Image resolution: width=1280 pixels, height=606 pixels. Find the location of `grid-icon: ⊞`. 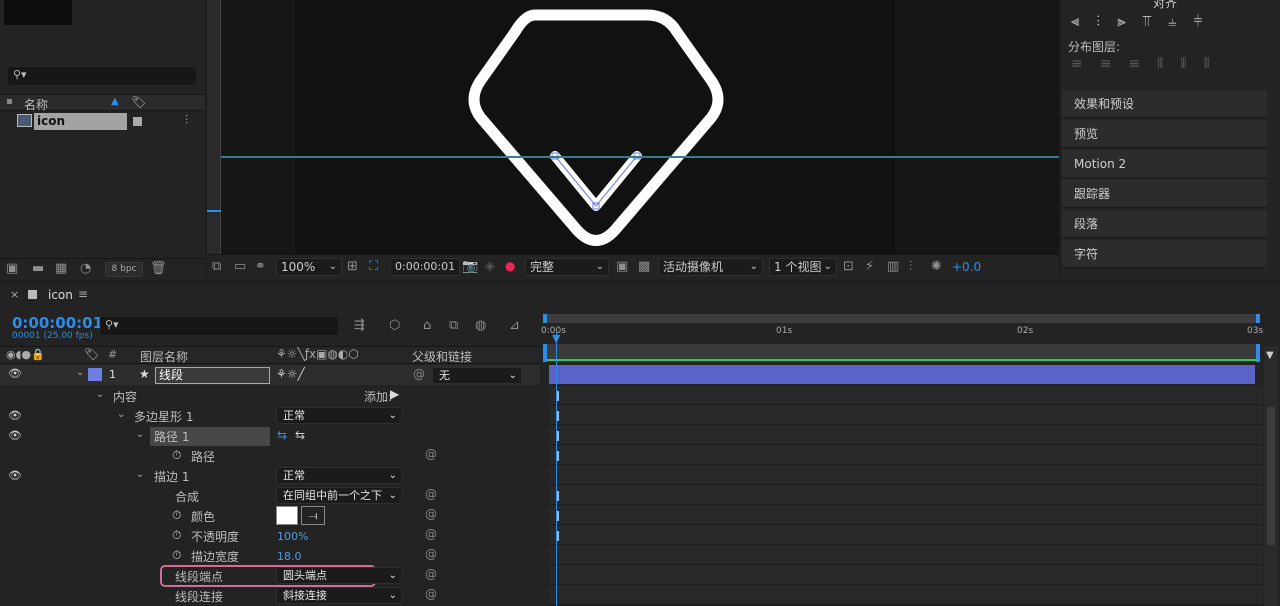

grid-icon: ⊞ is located at coordinates (352, 266).